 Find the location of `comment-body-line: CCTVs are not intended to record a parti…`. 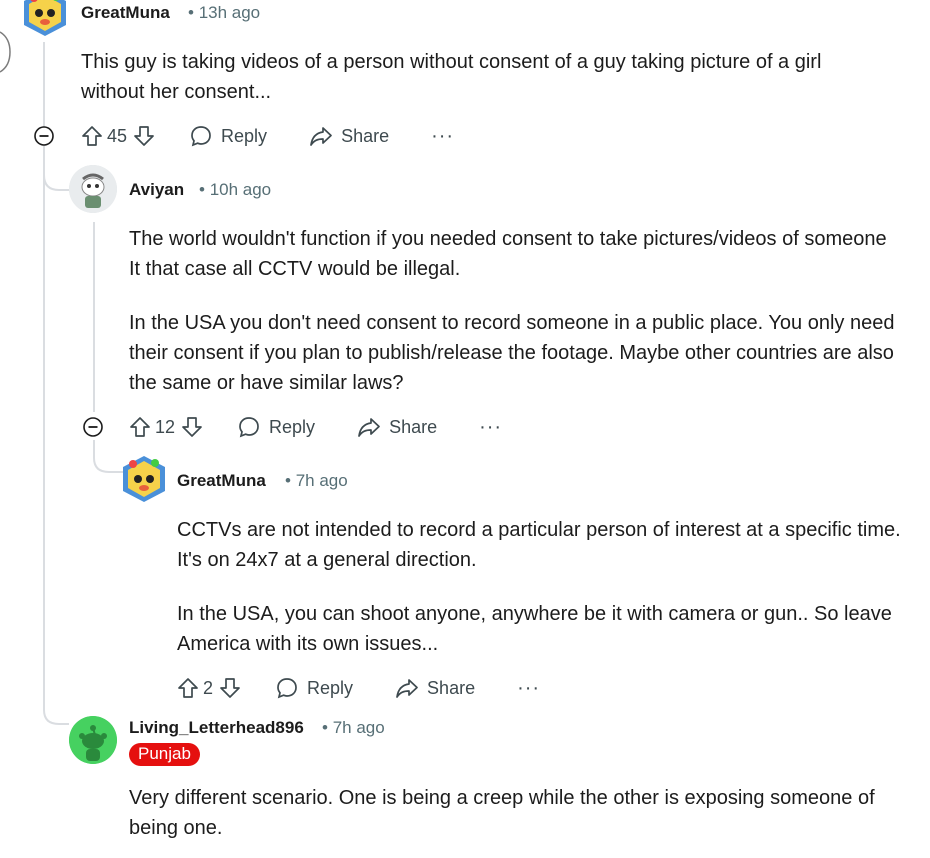

comment-body-line: CCTVs are not intended to record a parti… is located at coordinates (539, 530).